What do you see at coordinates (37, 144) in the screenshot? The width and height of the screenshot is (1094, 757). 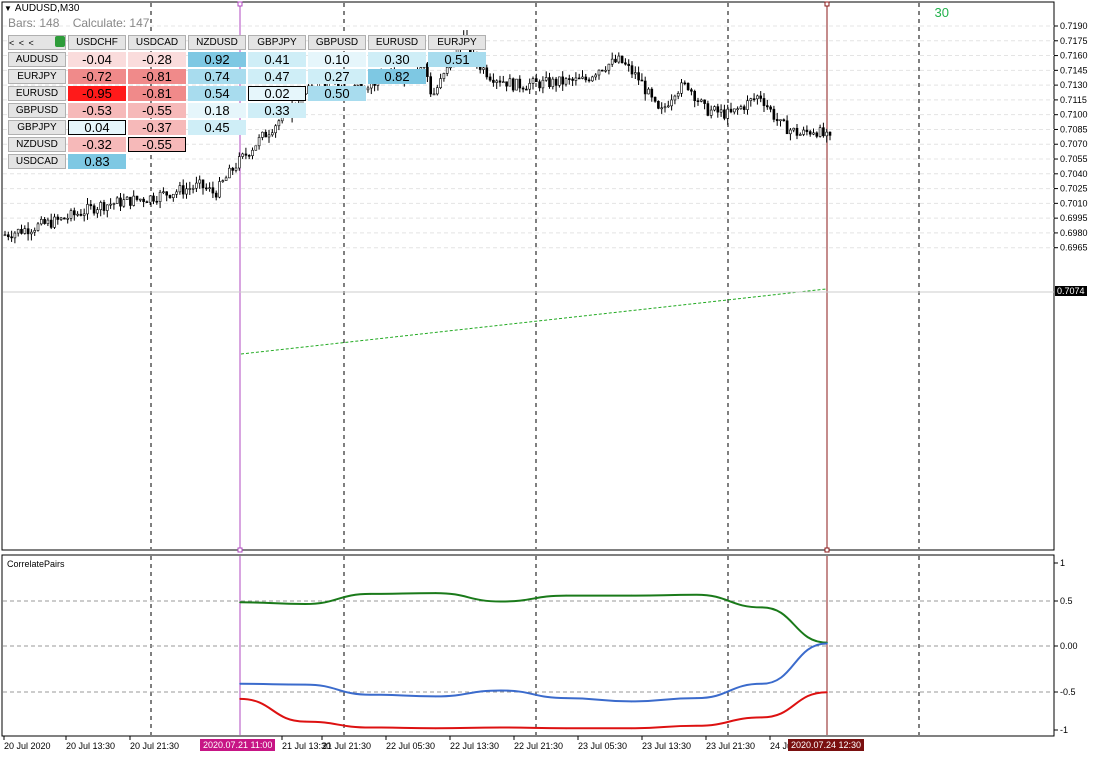 I see `matrix-row-header-nzdusd: NZDUSD` at bounding box center [37, 144].